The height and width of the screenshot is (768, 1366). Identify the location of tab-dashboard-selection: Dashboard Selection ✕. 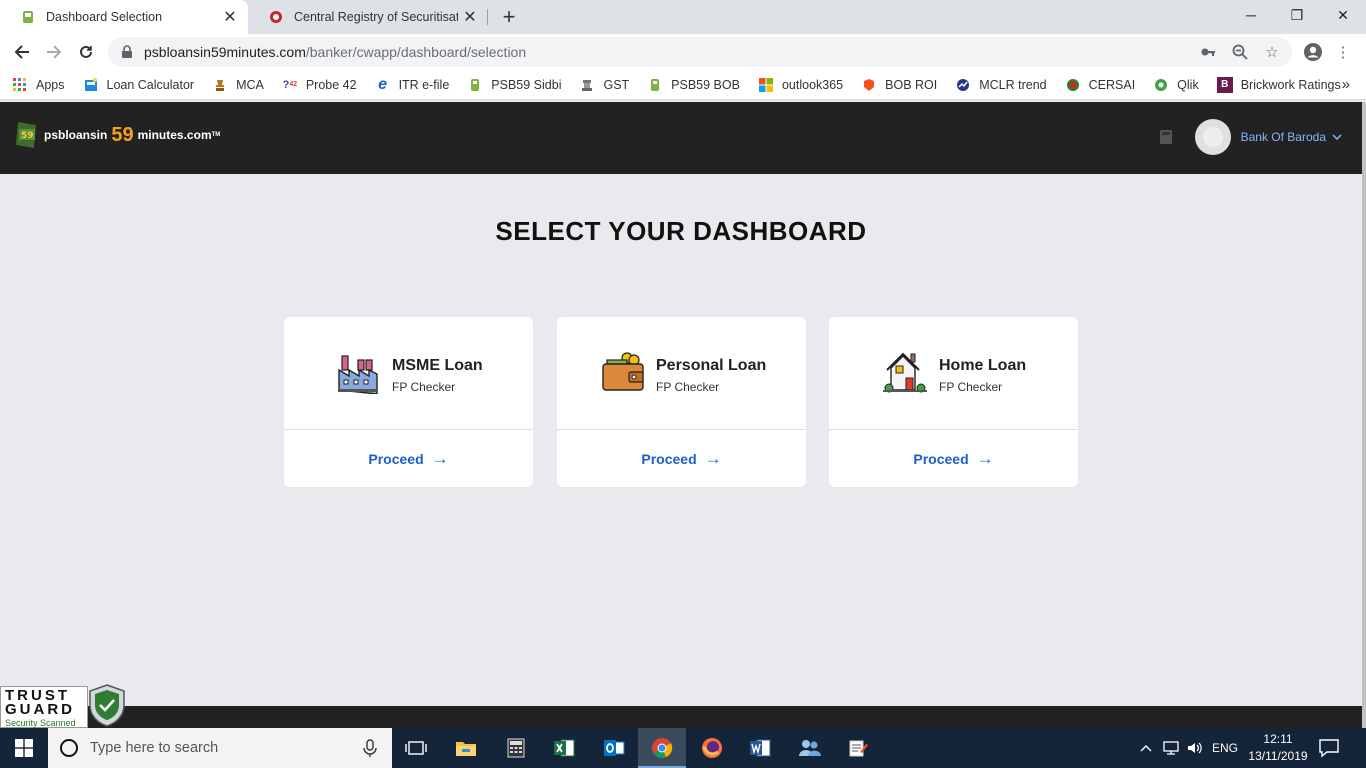
(124, 17).